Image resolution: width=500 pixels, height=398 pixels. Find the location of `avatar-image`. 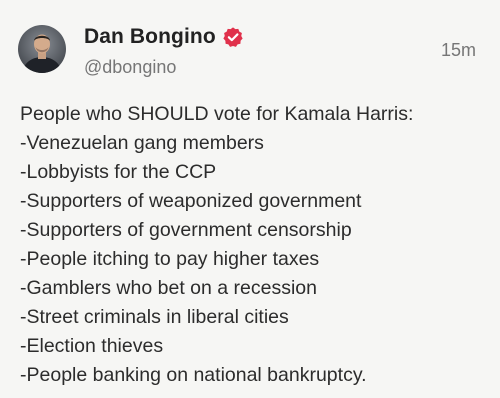

avatar-image is located at coordinates (42, 49).